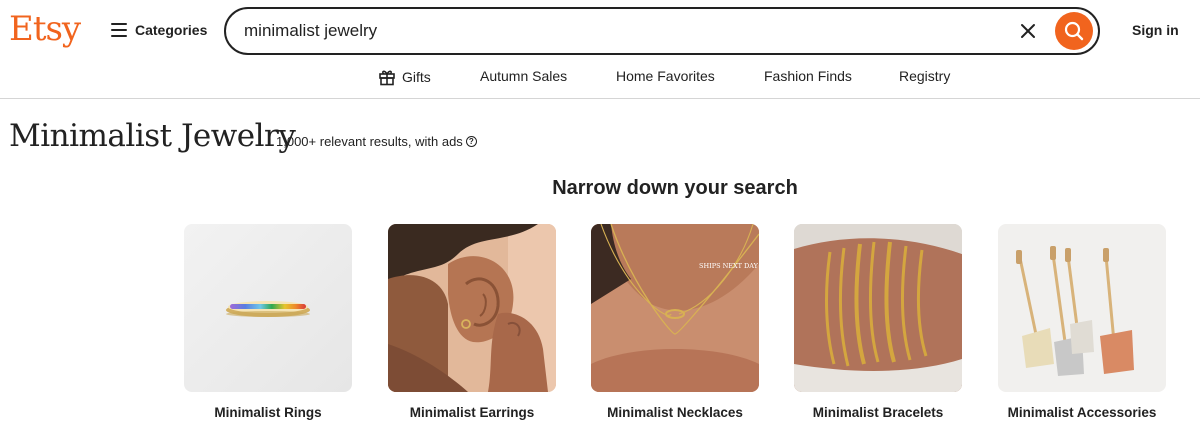  Describe the element at coordinates (808, 76) in the screenshot. I see `subnav-item-fashion-finds: Fashion Finds` at that location.